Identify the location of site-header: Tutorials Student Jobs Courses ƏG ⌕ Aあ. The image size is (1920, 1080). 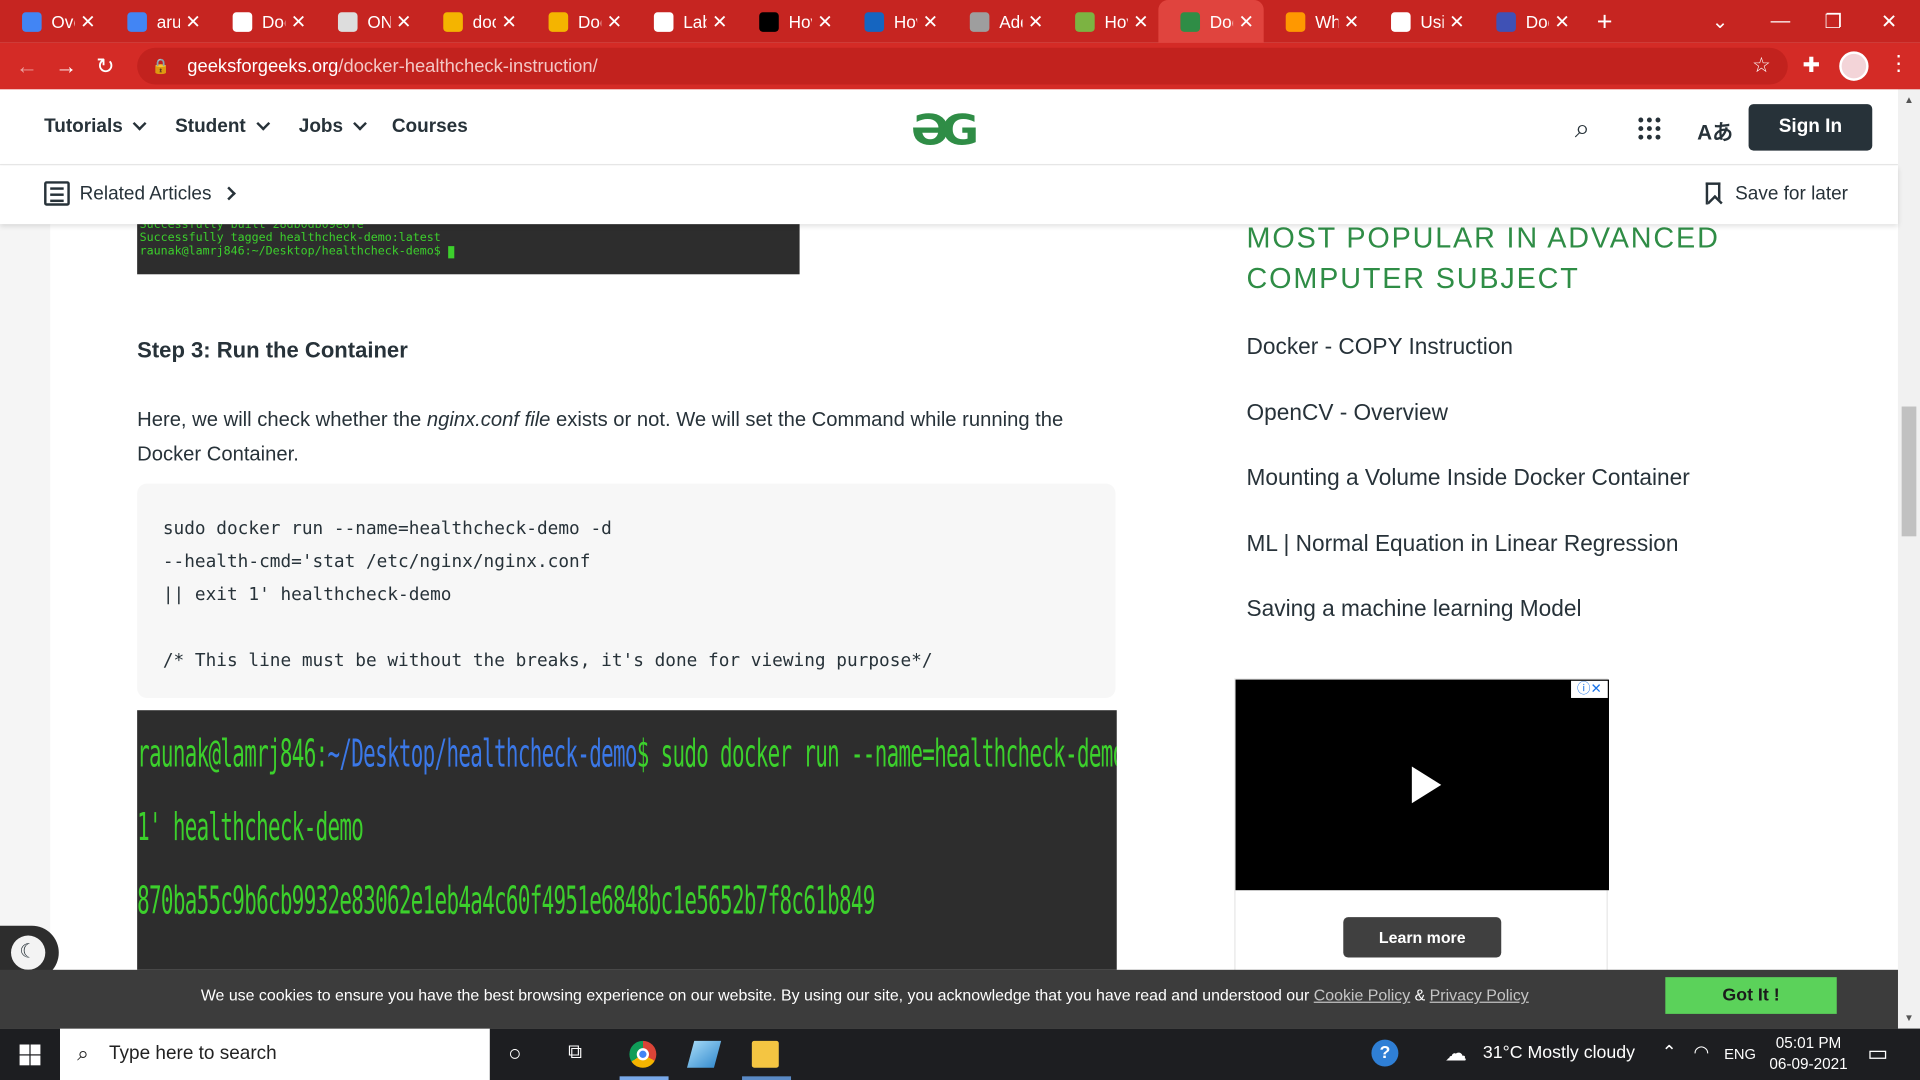
(949, 127).